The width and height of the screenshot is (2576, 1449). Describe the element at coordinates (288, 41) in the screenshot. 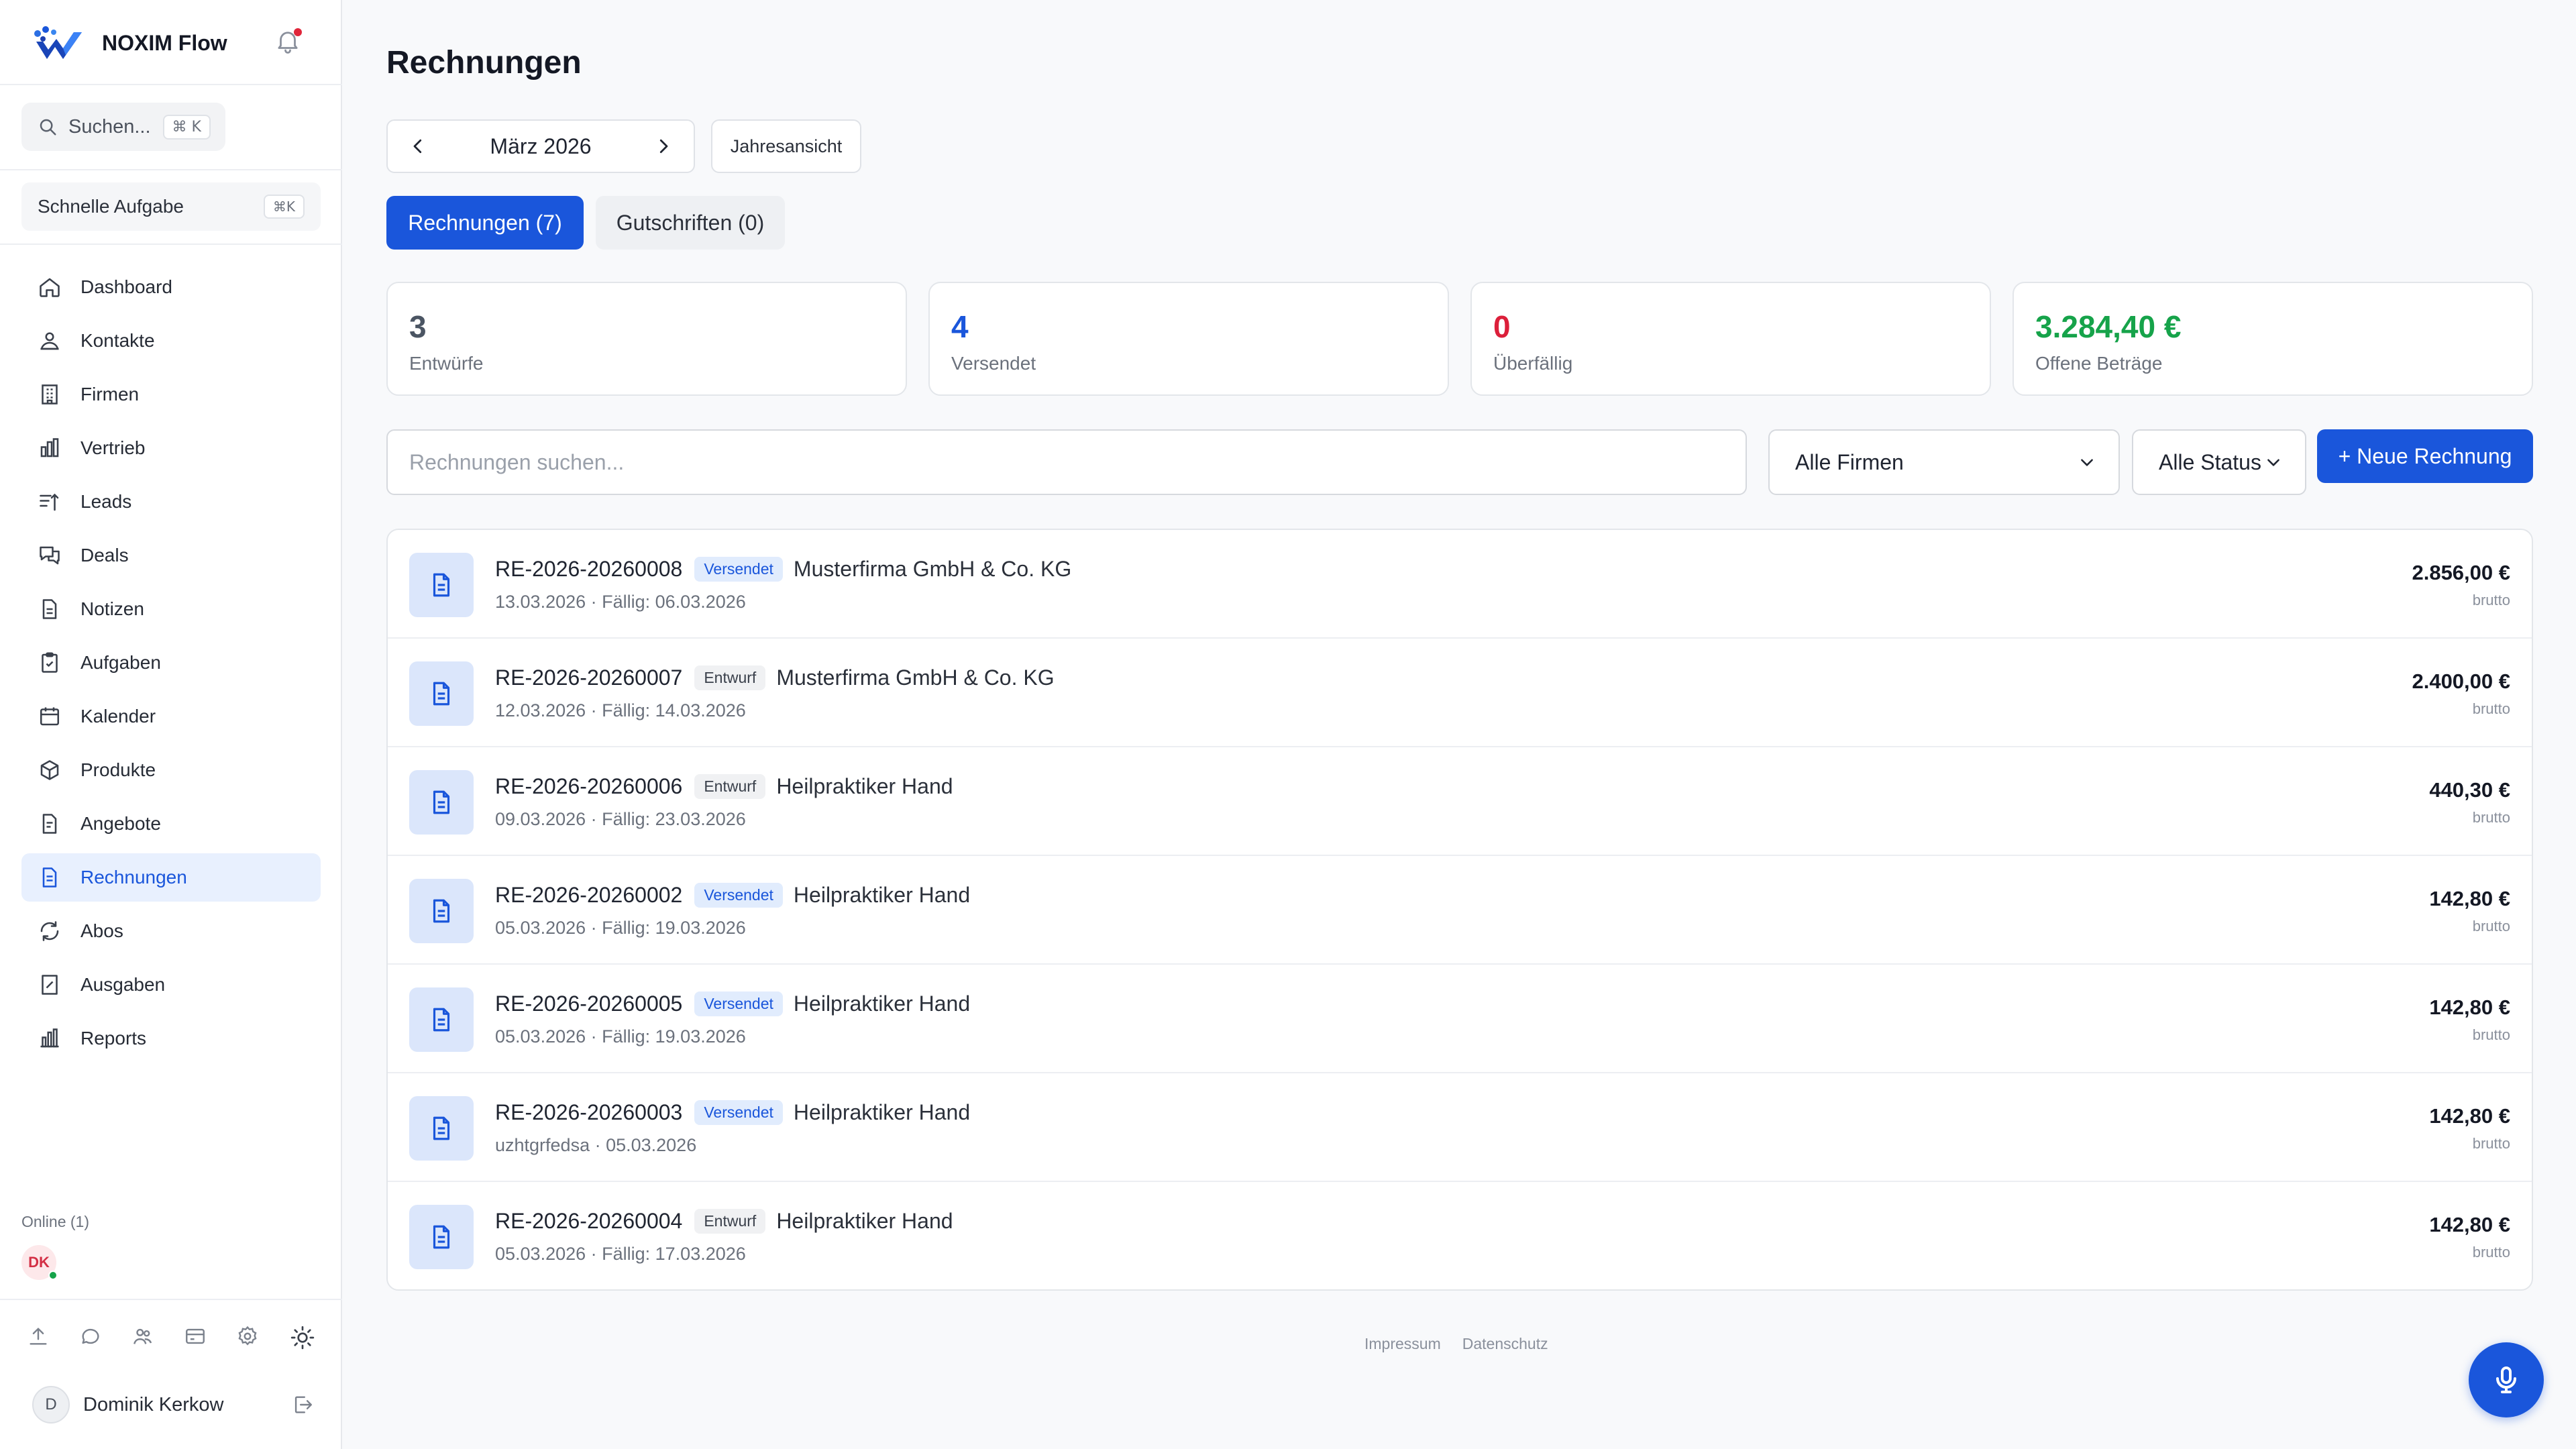

I see `notification-bell-icon` at that location.